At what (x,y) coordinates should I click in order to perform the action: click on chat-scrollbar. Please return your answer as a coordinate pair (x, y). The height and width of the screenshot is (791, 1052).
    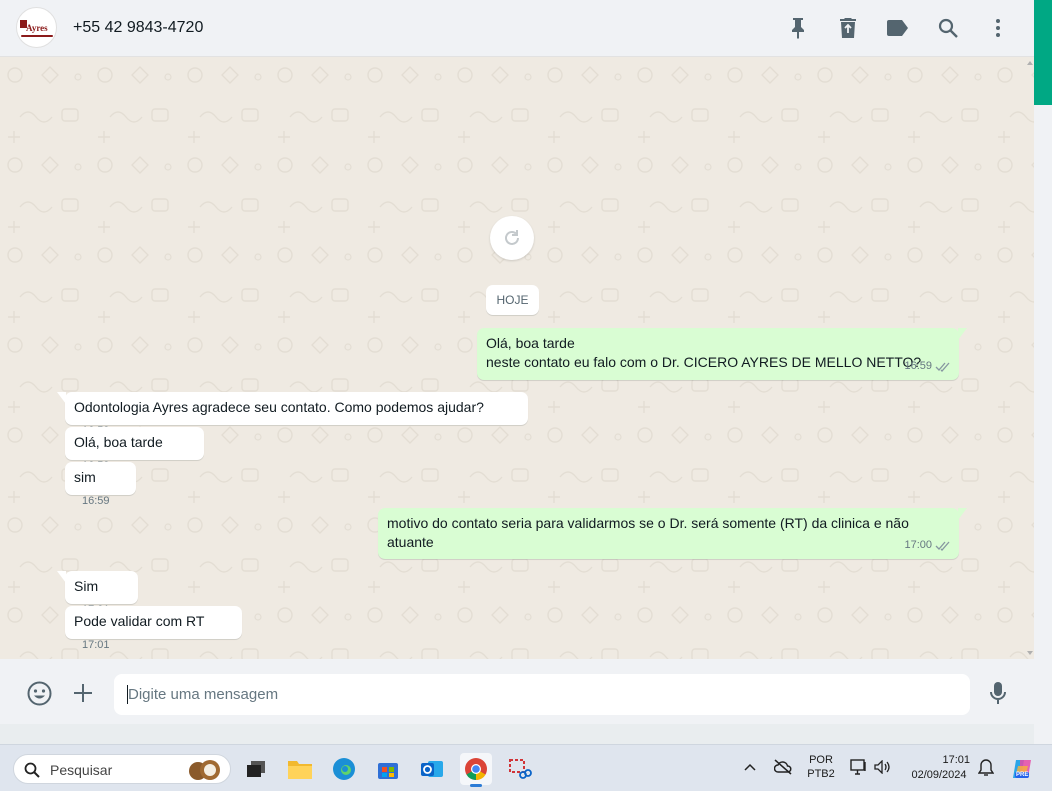
    Looking at the image, I should click on (1030, 358).